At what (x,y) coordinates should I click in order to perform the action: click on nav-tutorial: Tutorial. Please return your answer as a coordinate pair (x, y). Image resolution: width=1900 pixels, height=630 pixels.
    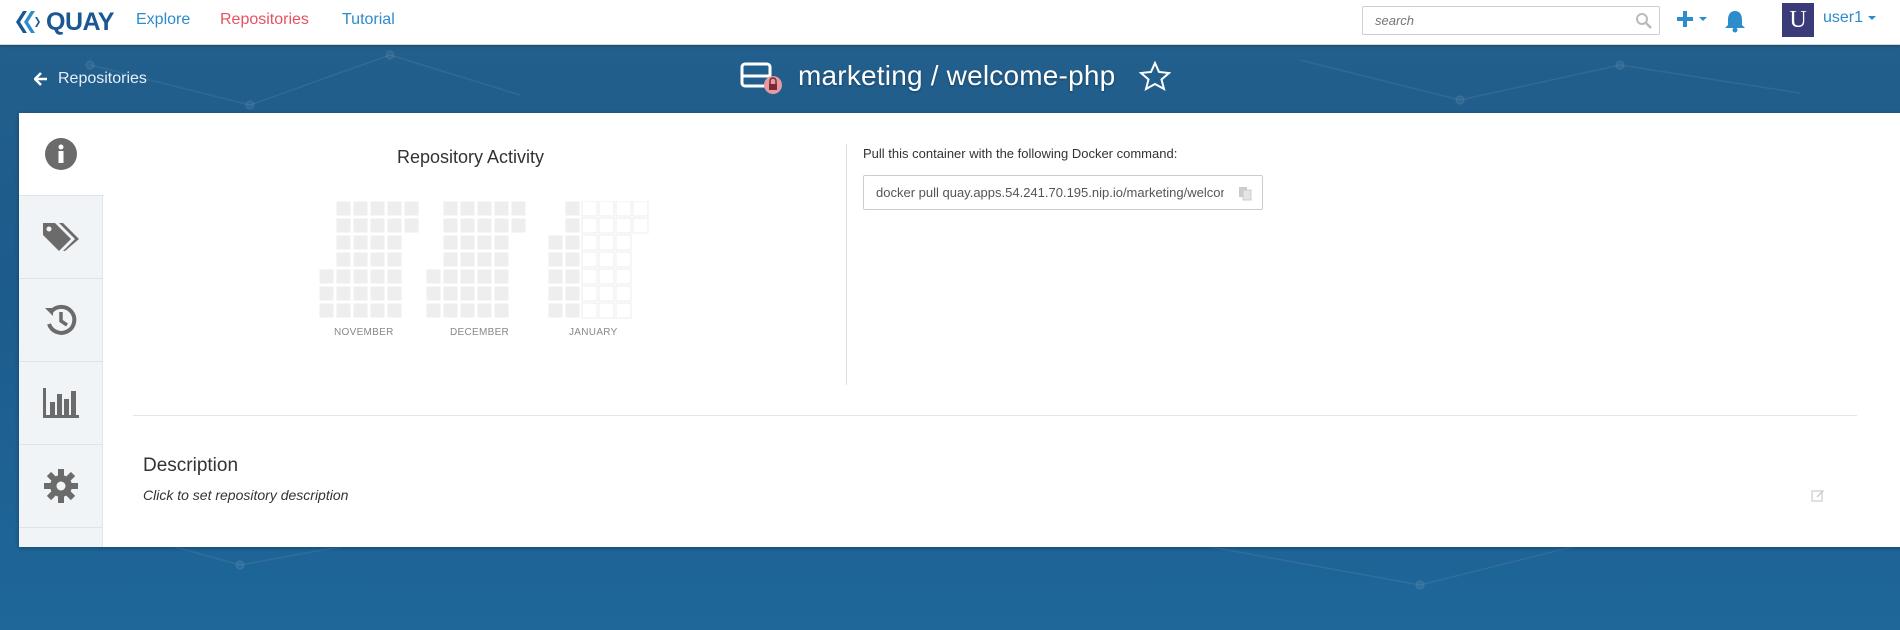
    Looking at the image, I should click on (368, 20).